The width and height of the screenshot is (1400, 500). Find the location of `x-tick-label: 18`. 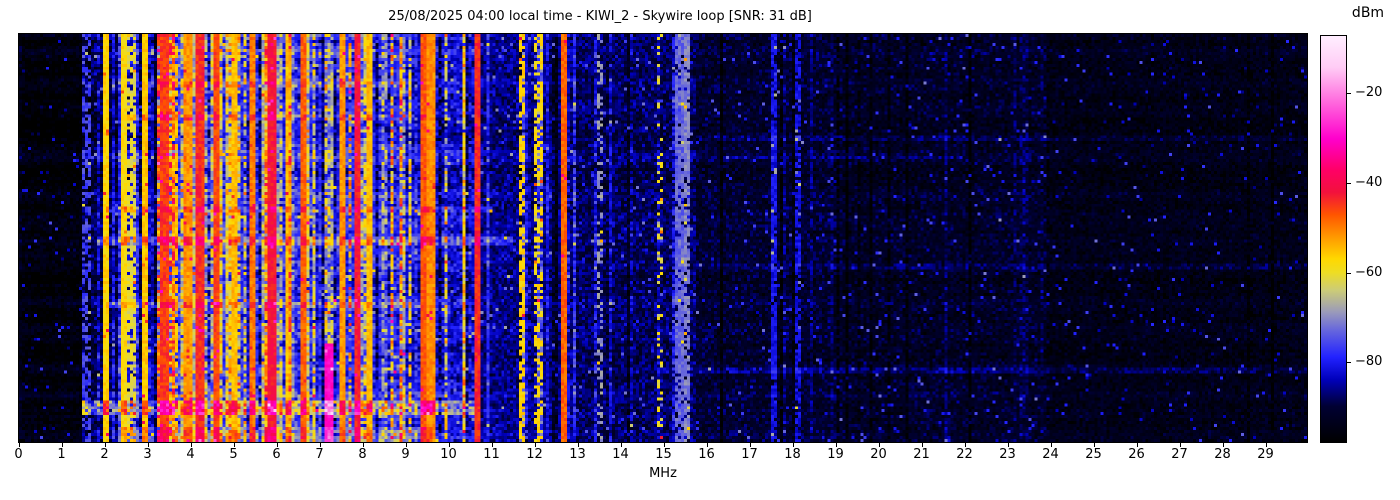

x-tick-label: 18 is located at coordinates (792, 454).